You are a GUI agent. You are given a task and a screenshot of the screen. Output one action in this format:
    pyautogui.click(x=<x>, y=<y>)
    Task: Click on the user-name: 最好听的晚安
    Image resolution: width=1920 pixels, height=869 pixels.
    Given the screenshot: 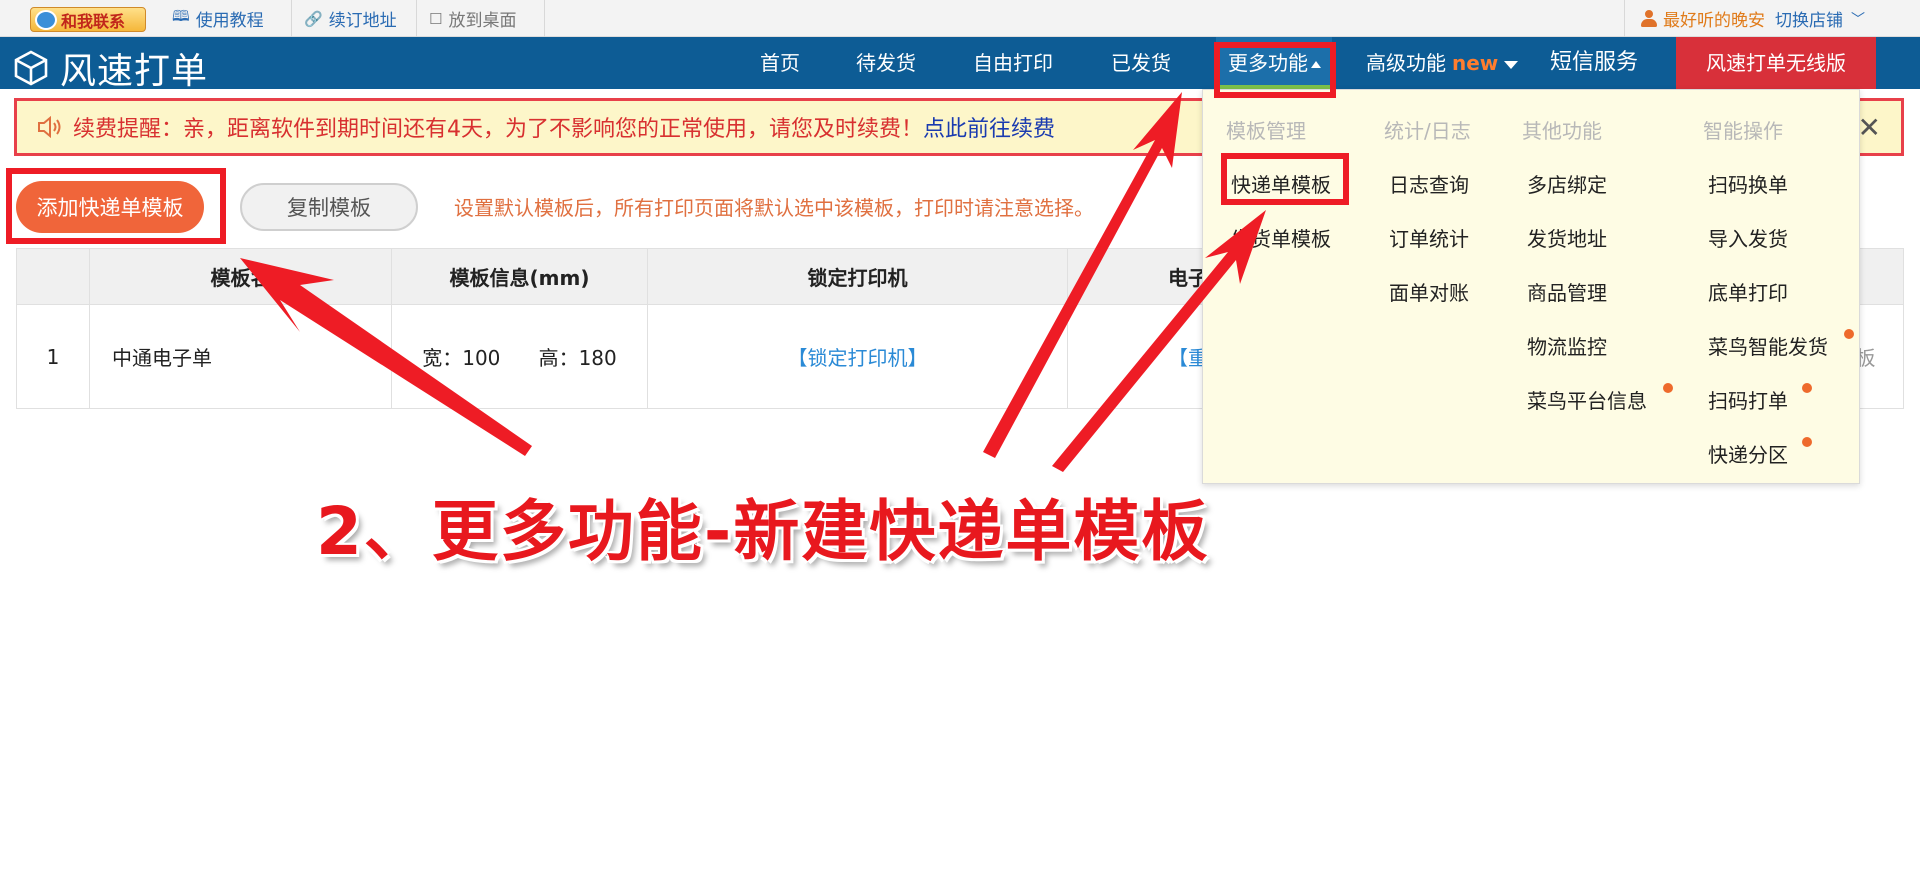 What is the action you would take?
    pyautogui.click(x=1714, y=21)
    